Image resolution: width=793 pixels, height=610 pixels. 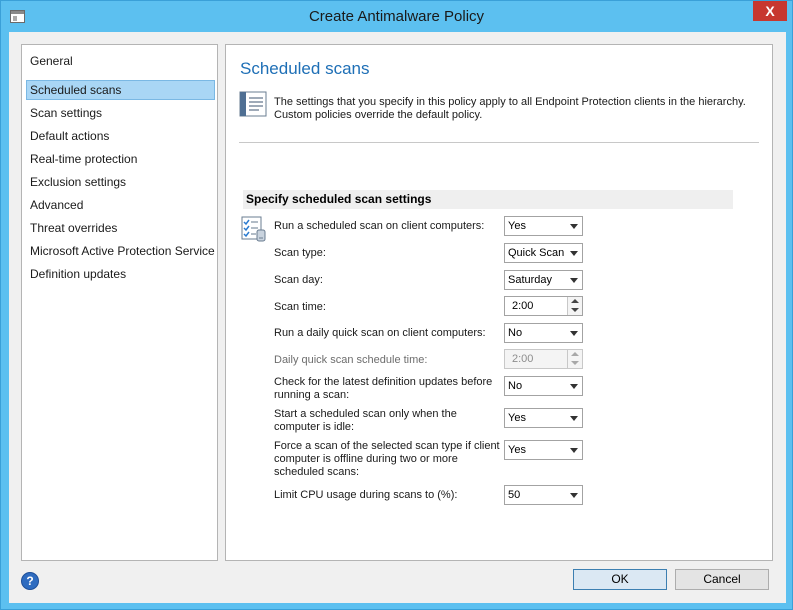 What do you see at coordinates (120, 182) in the screenshot?
I see `sidebar-item-exclusion-settings: Exclusion settings` at bounding box center [120, 182].